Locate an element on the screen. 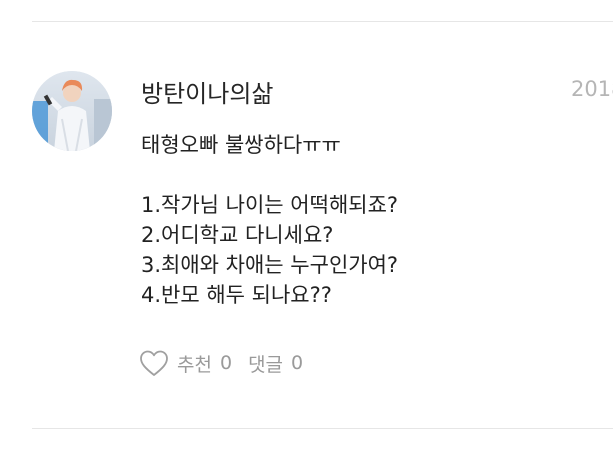  heart-outline-icon is located at coordinates (154, 363).